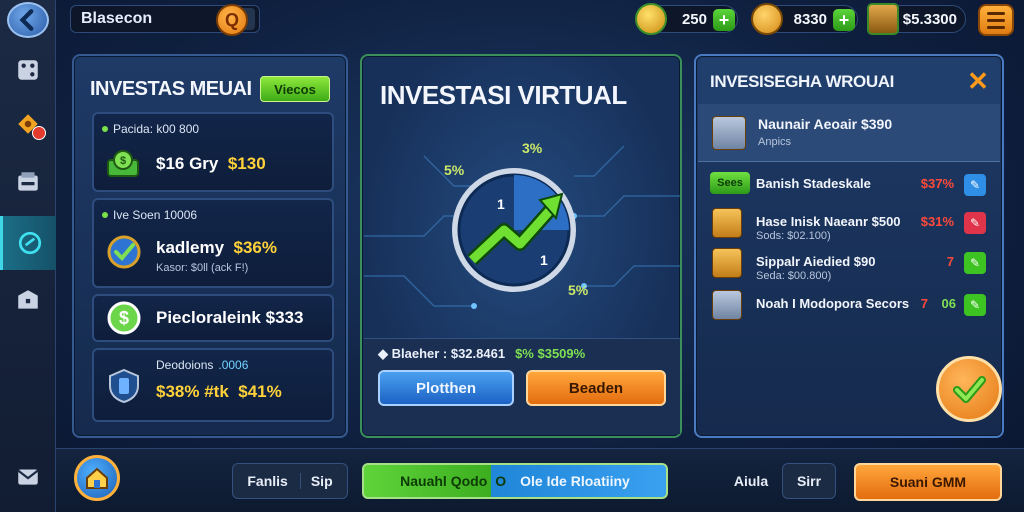 The width and height of the screenshot is (1024, 512). What do you see at coordinates (694, 19) in the screenshot?
I see `gems-value: 250` at bounding box center [694, 19].